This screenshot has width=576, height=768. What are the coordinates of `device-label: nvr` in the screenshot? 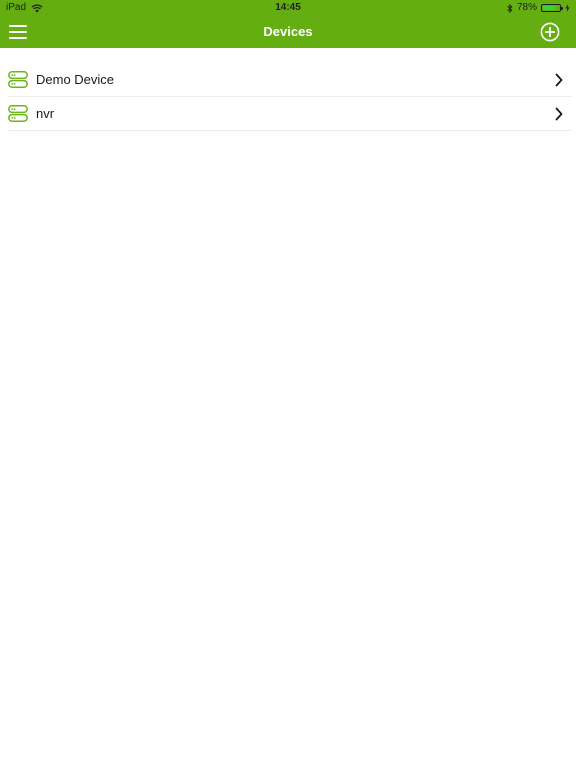 It's located at (45, 113).